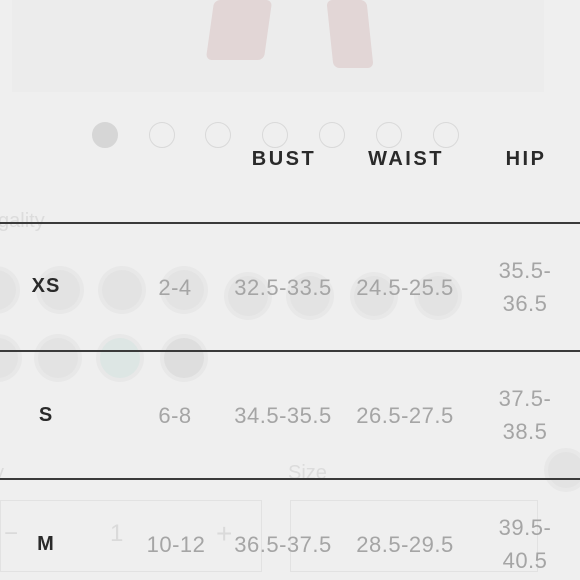 This screenshot has width=580, height=580. What do you see at coordinates (46, 415) in the screenshot?
I see `size-label-s: S` at bounding box center [46, 415].